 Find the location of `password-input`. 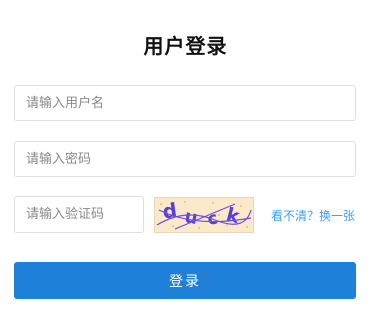

password-input is located at coordinates (185, 159).